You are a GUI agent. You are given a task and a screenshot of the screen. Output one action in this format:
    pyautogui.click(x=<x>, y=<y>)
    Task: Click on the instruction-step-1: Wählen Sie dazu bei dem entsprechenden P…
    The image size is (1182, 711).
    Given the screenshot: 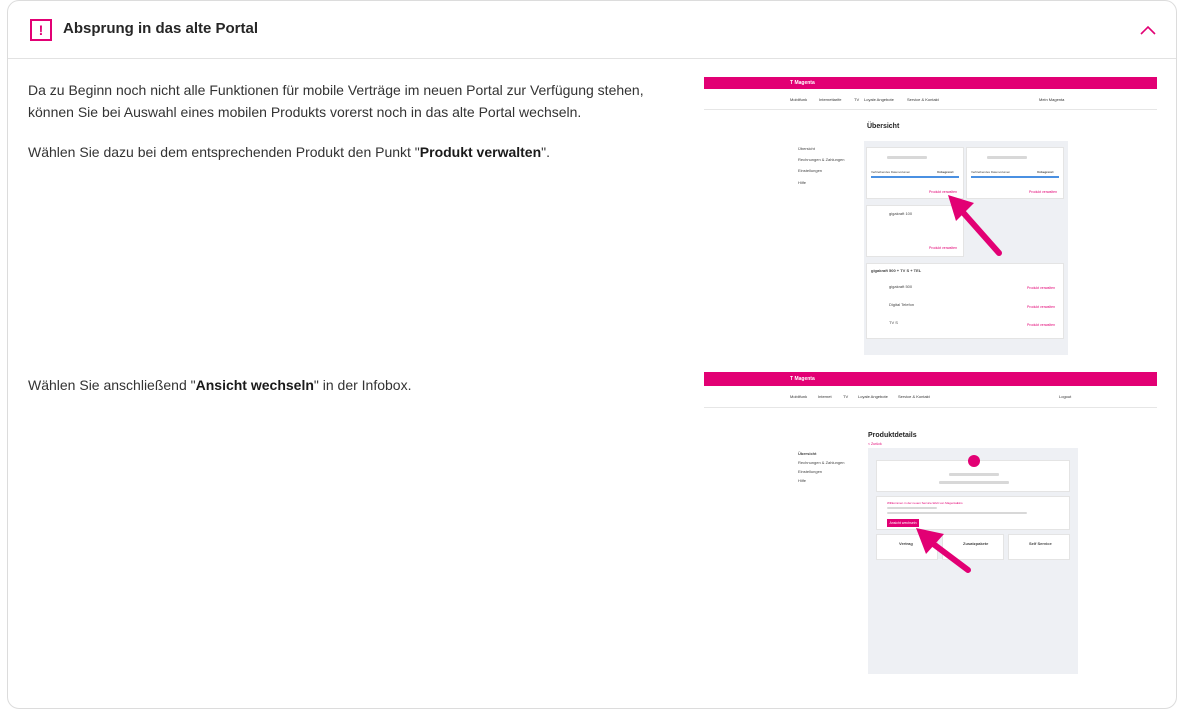 What is the action you would take?
    pyautogui.click(x=289, y=152)
    